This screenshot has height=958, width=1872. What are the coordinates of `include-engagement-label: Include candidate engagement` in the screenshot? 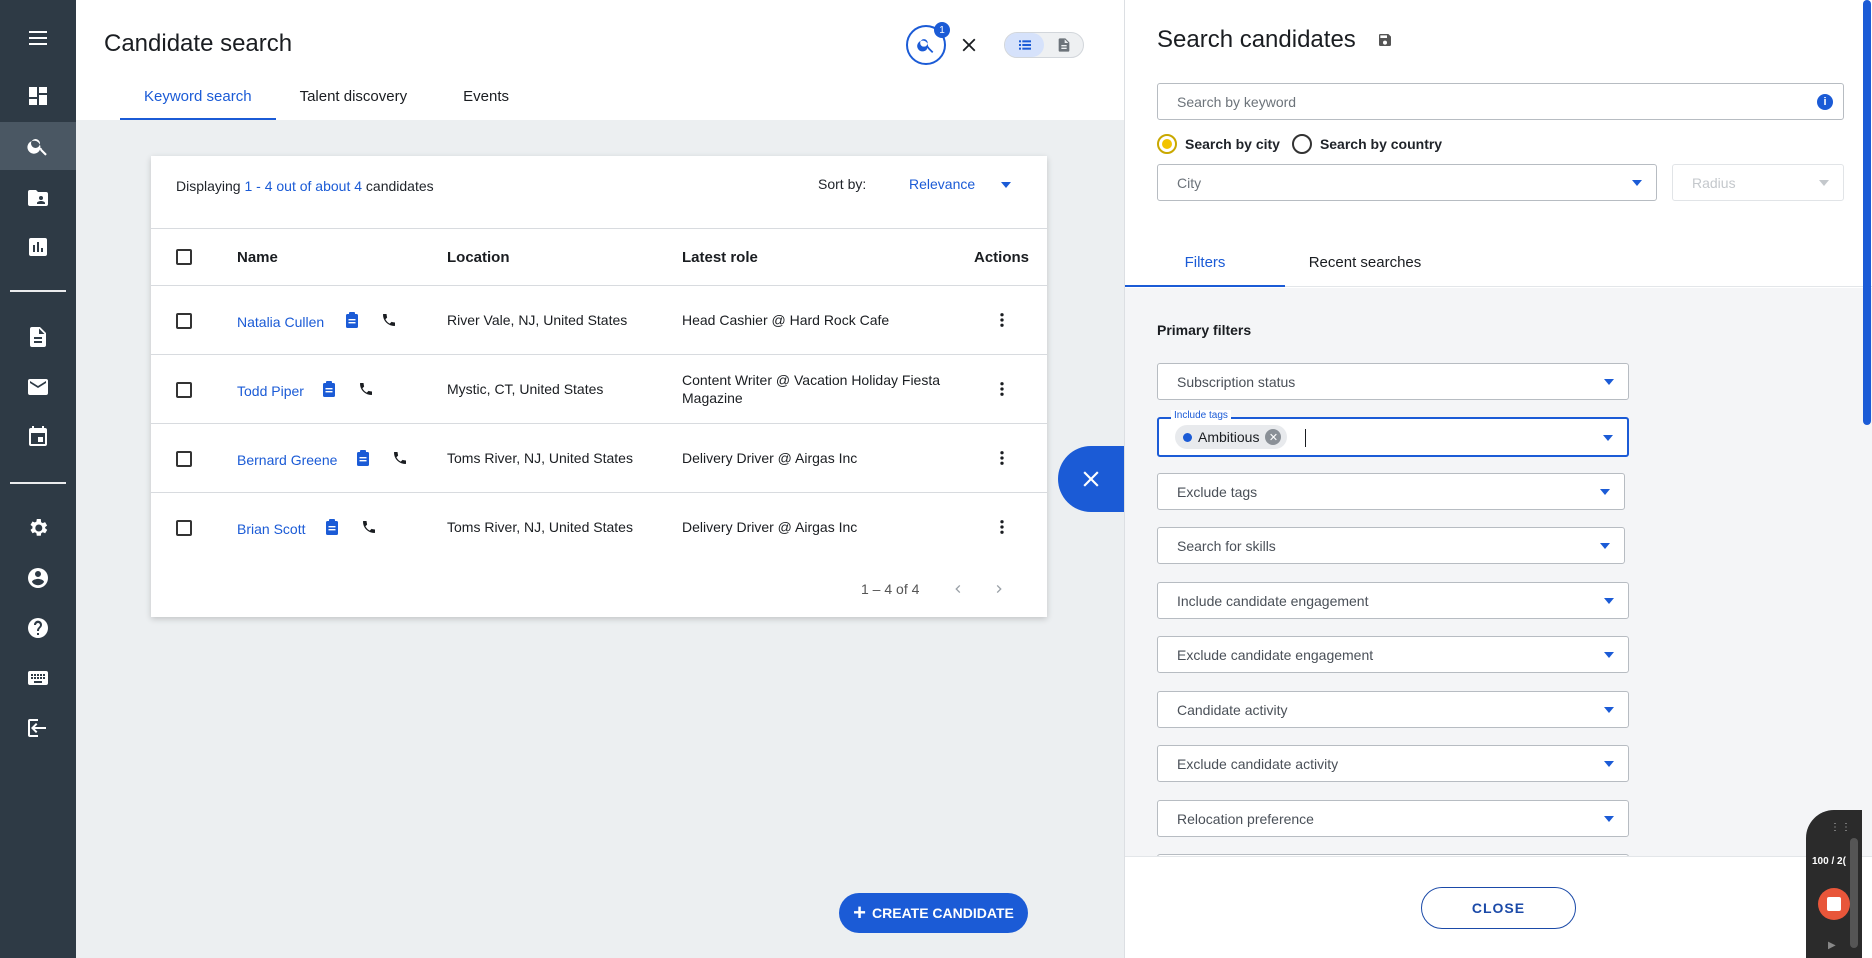 It's located at (1273, 601).